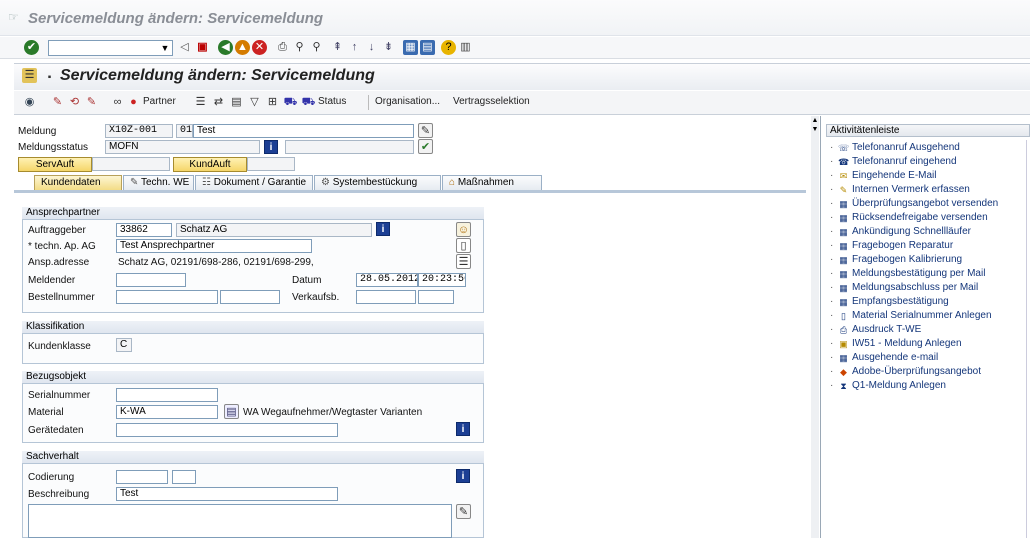  Describe the element at coordinates (15, 17) in the screenshot. I see `window-menu-icon: ☞` at that location.